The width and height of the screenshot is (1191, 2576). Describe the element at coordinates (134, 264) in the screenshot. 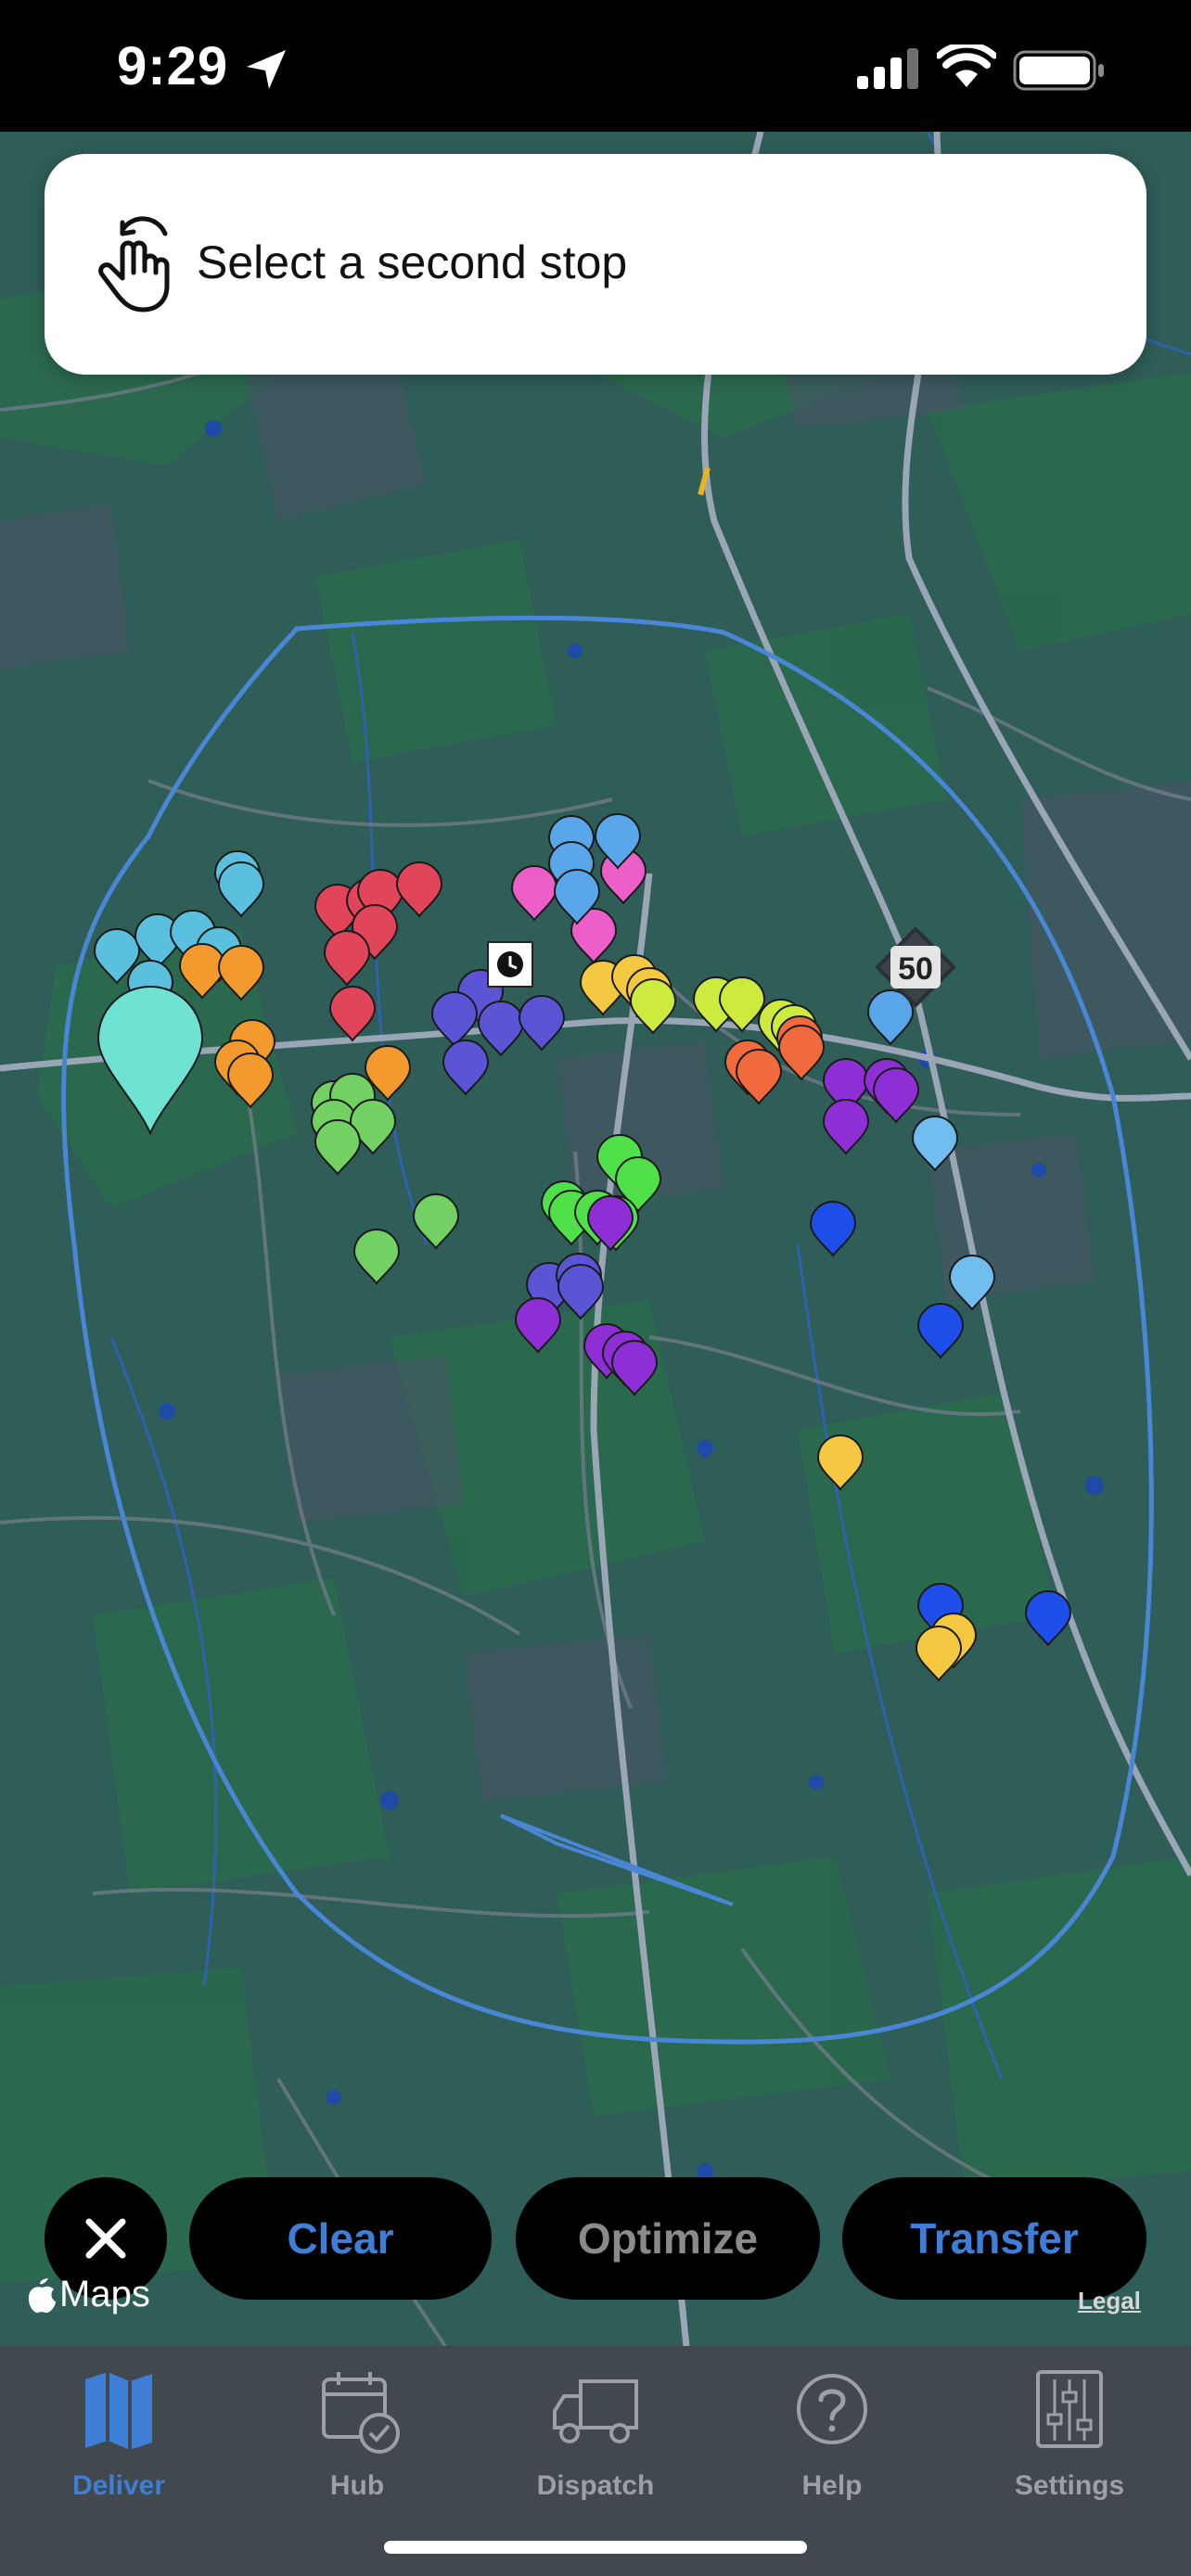

I see `hand-tap-icon` at that location.